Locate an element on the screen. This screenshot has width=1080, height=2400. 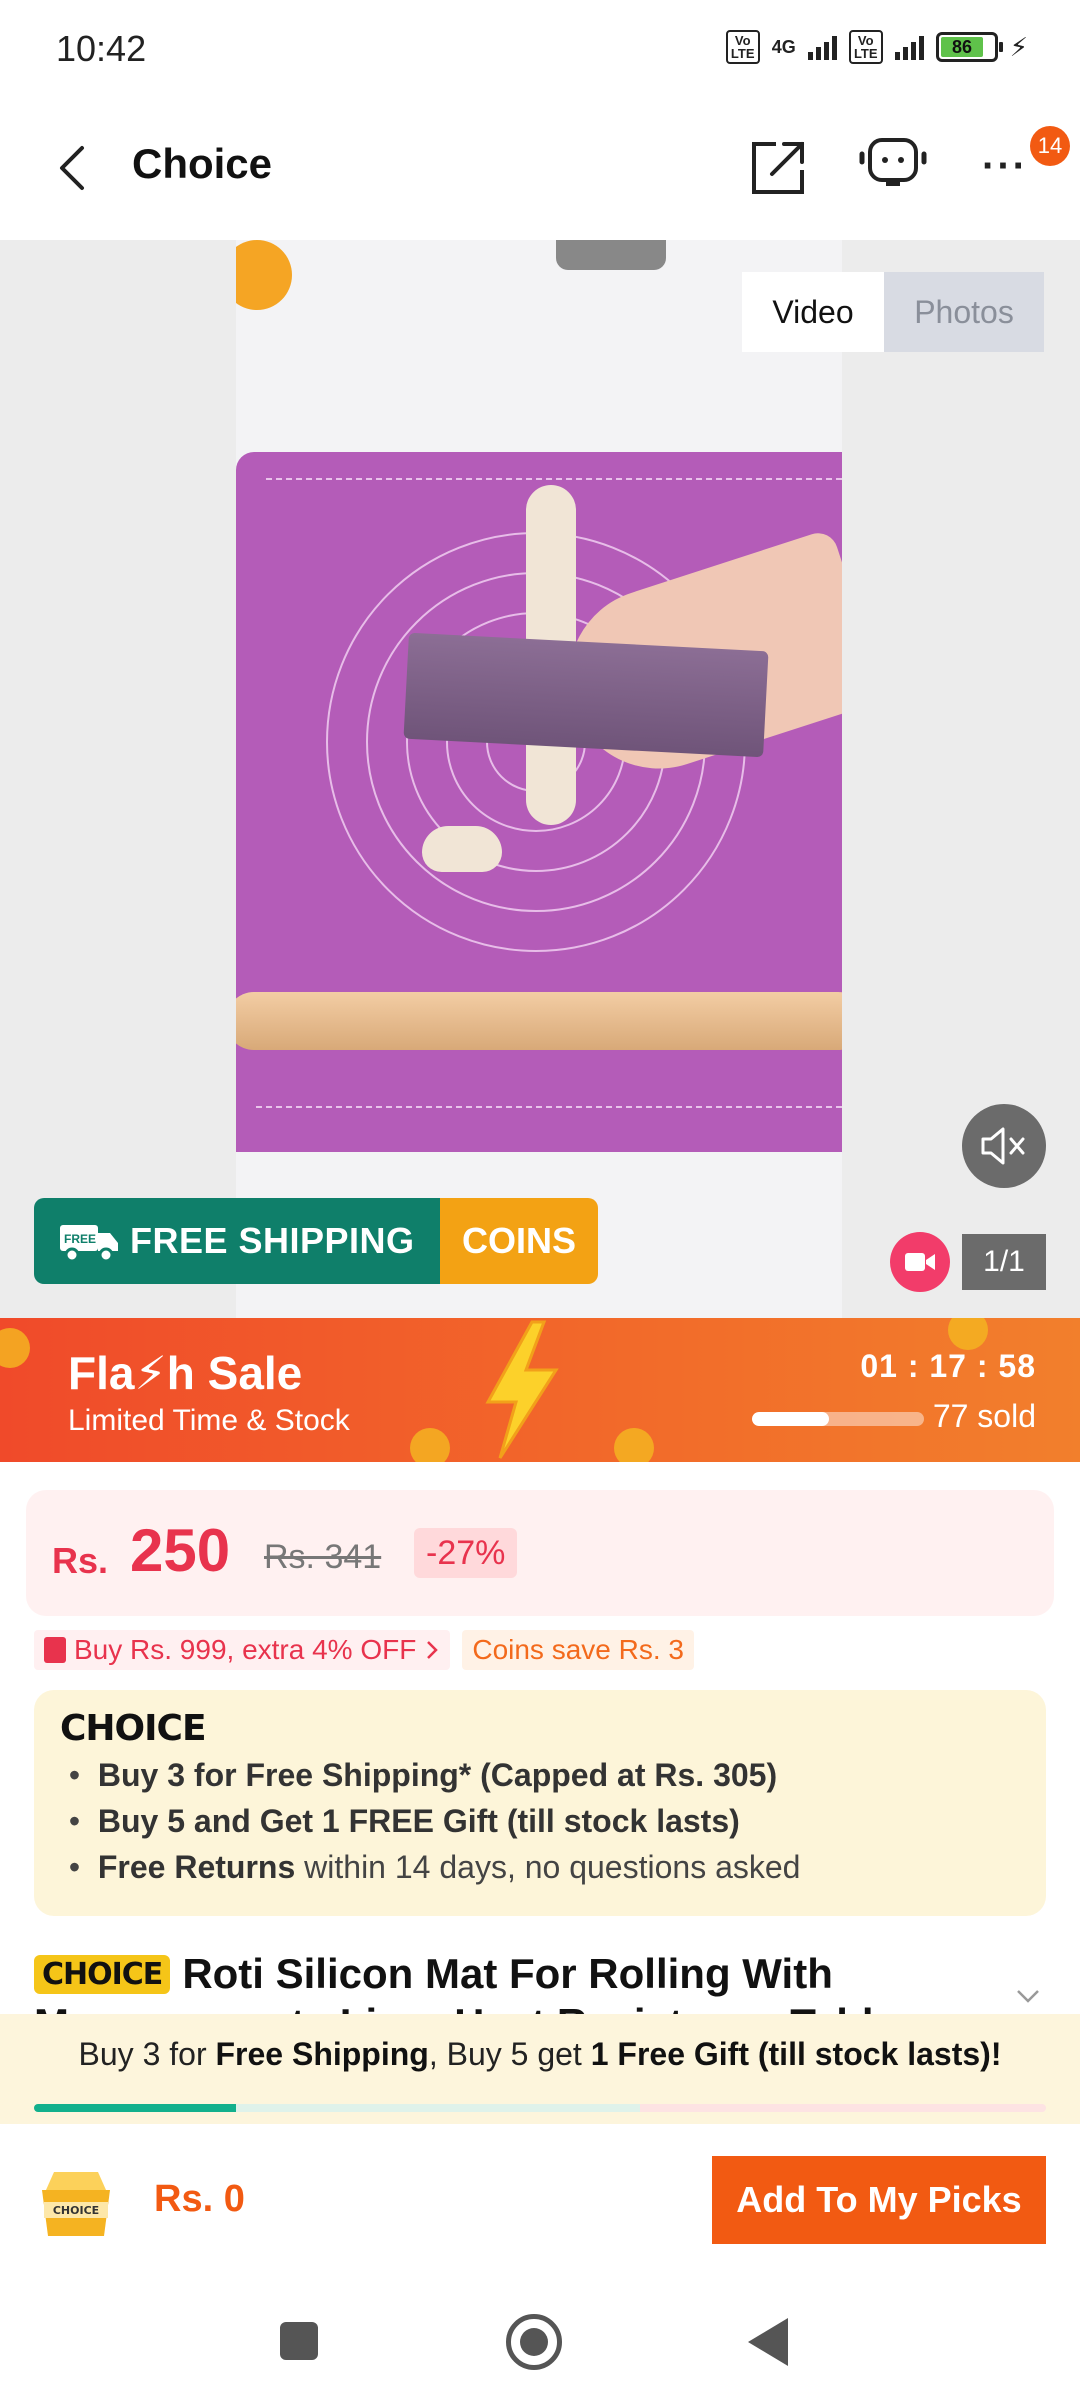
video-object is located at coordinates (611, 255).